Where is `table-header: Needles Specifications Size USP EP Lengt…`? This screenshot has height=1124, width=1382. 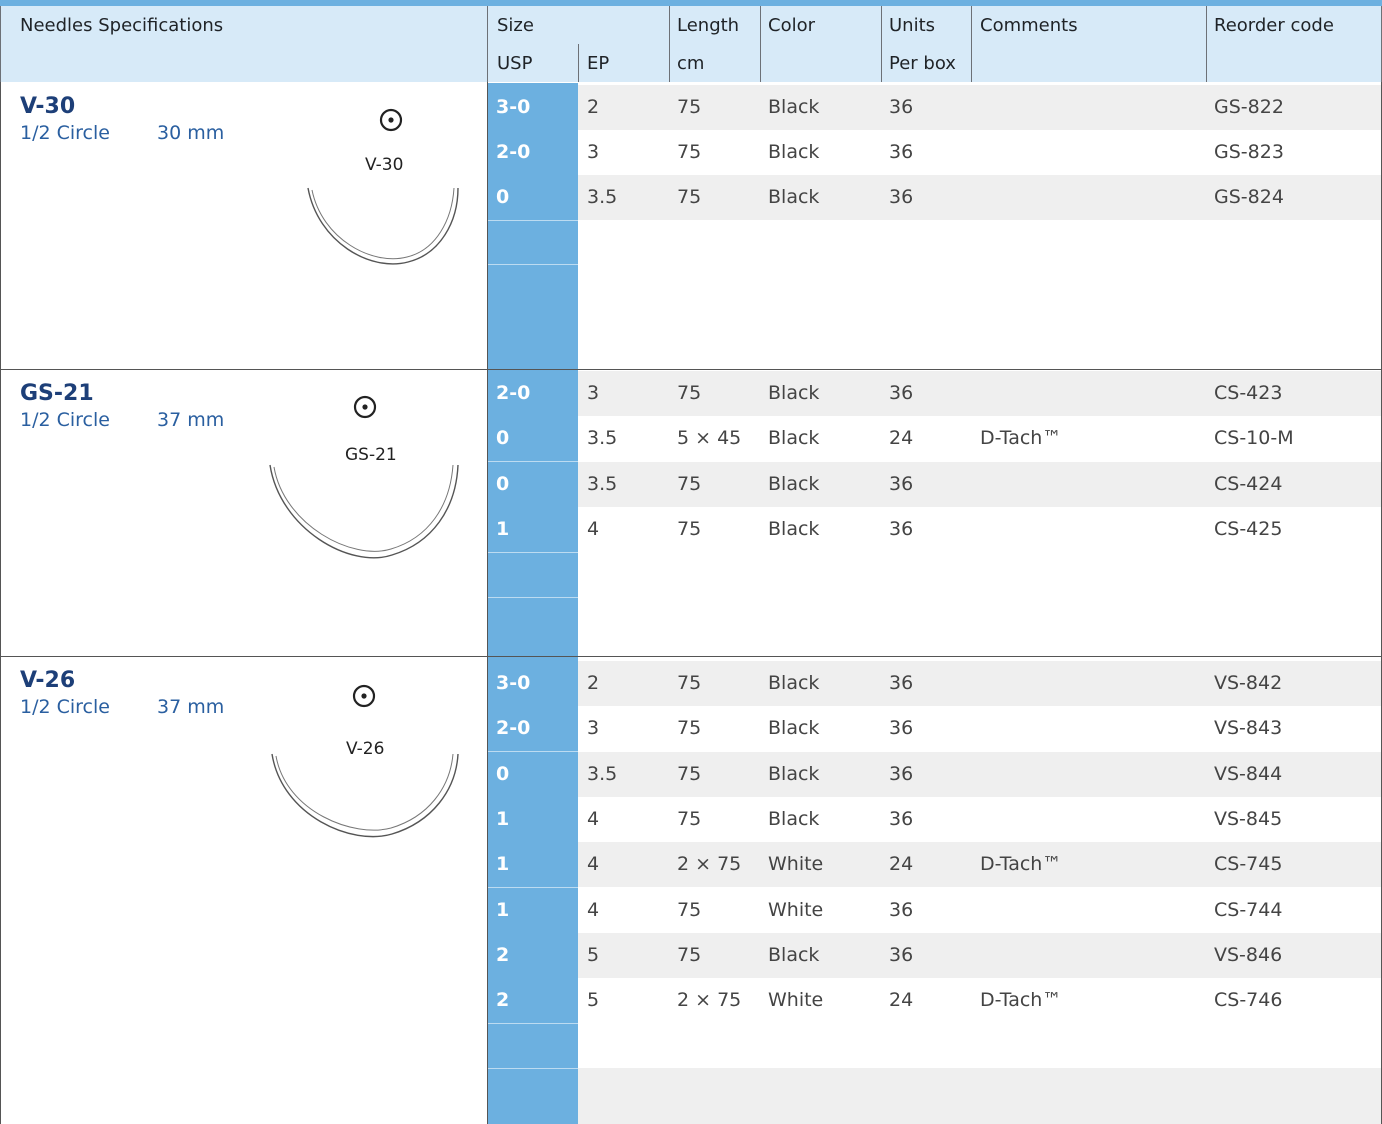
table-header: Needles Specifications Size USP EP Lengt… is located at coordinates (691, 44).